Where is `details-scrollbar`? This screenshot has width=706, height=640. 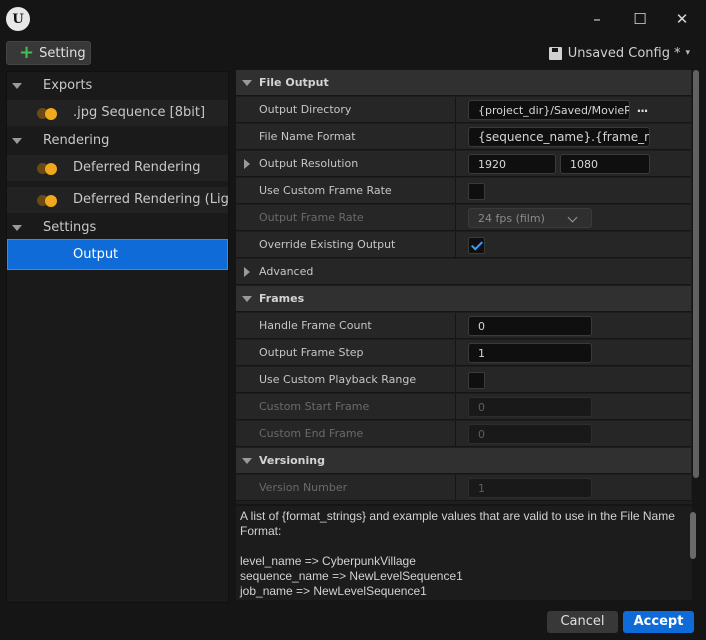 details-scrollbar is located at coordinates (696, 274).